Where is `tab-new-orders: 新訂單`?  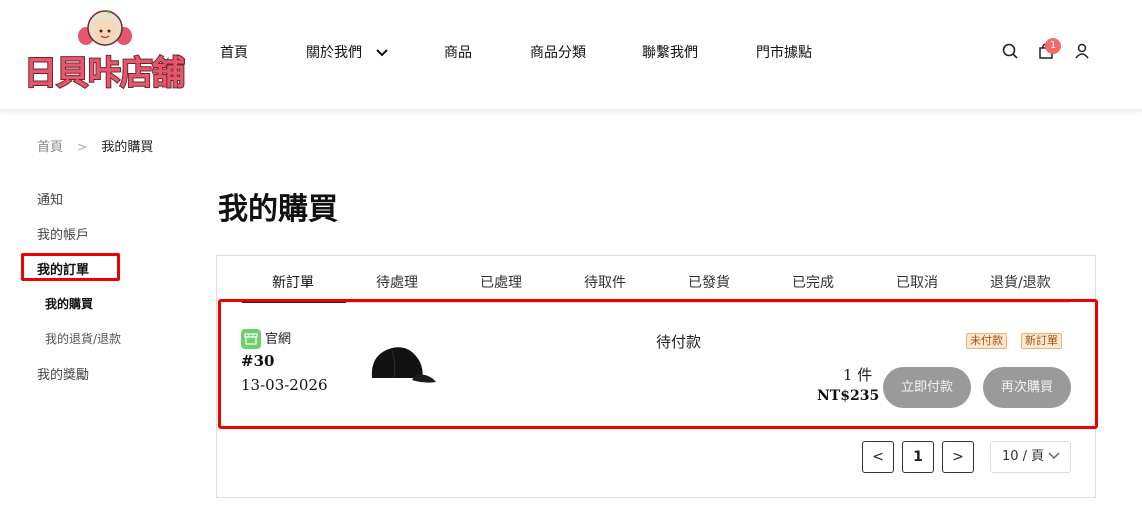 tab-new-orders: 新訂單 is located at coordinates (293, 282).